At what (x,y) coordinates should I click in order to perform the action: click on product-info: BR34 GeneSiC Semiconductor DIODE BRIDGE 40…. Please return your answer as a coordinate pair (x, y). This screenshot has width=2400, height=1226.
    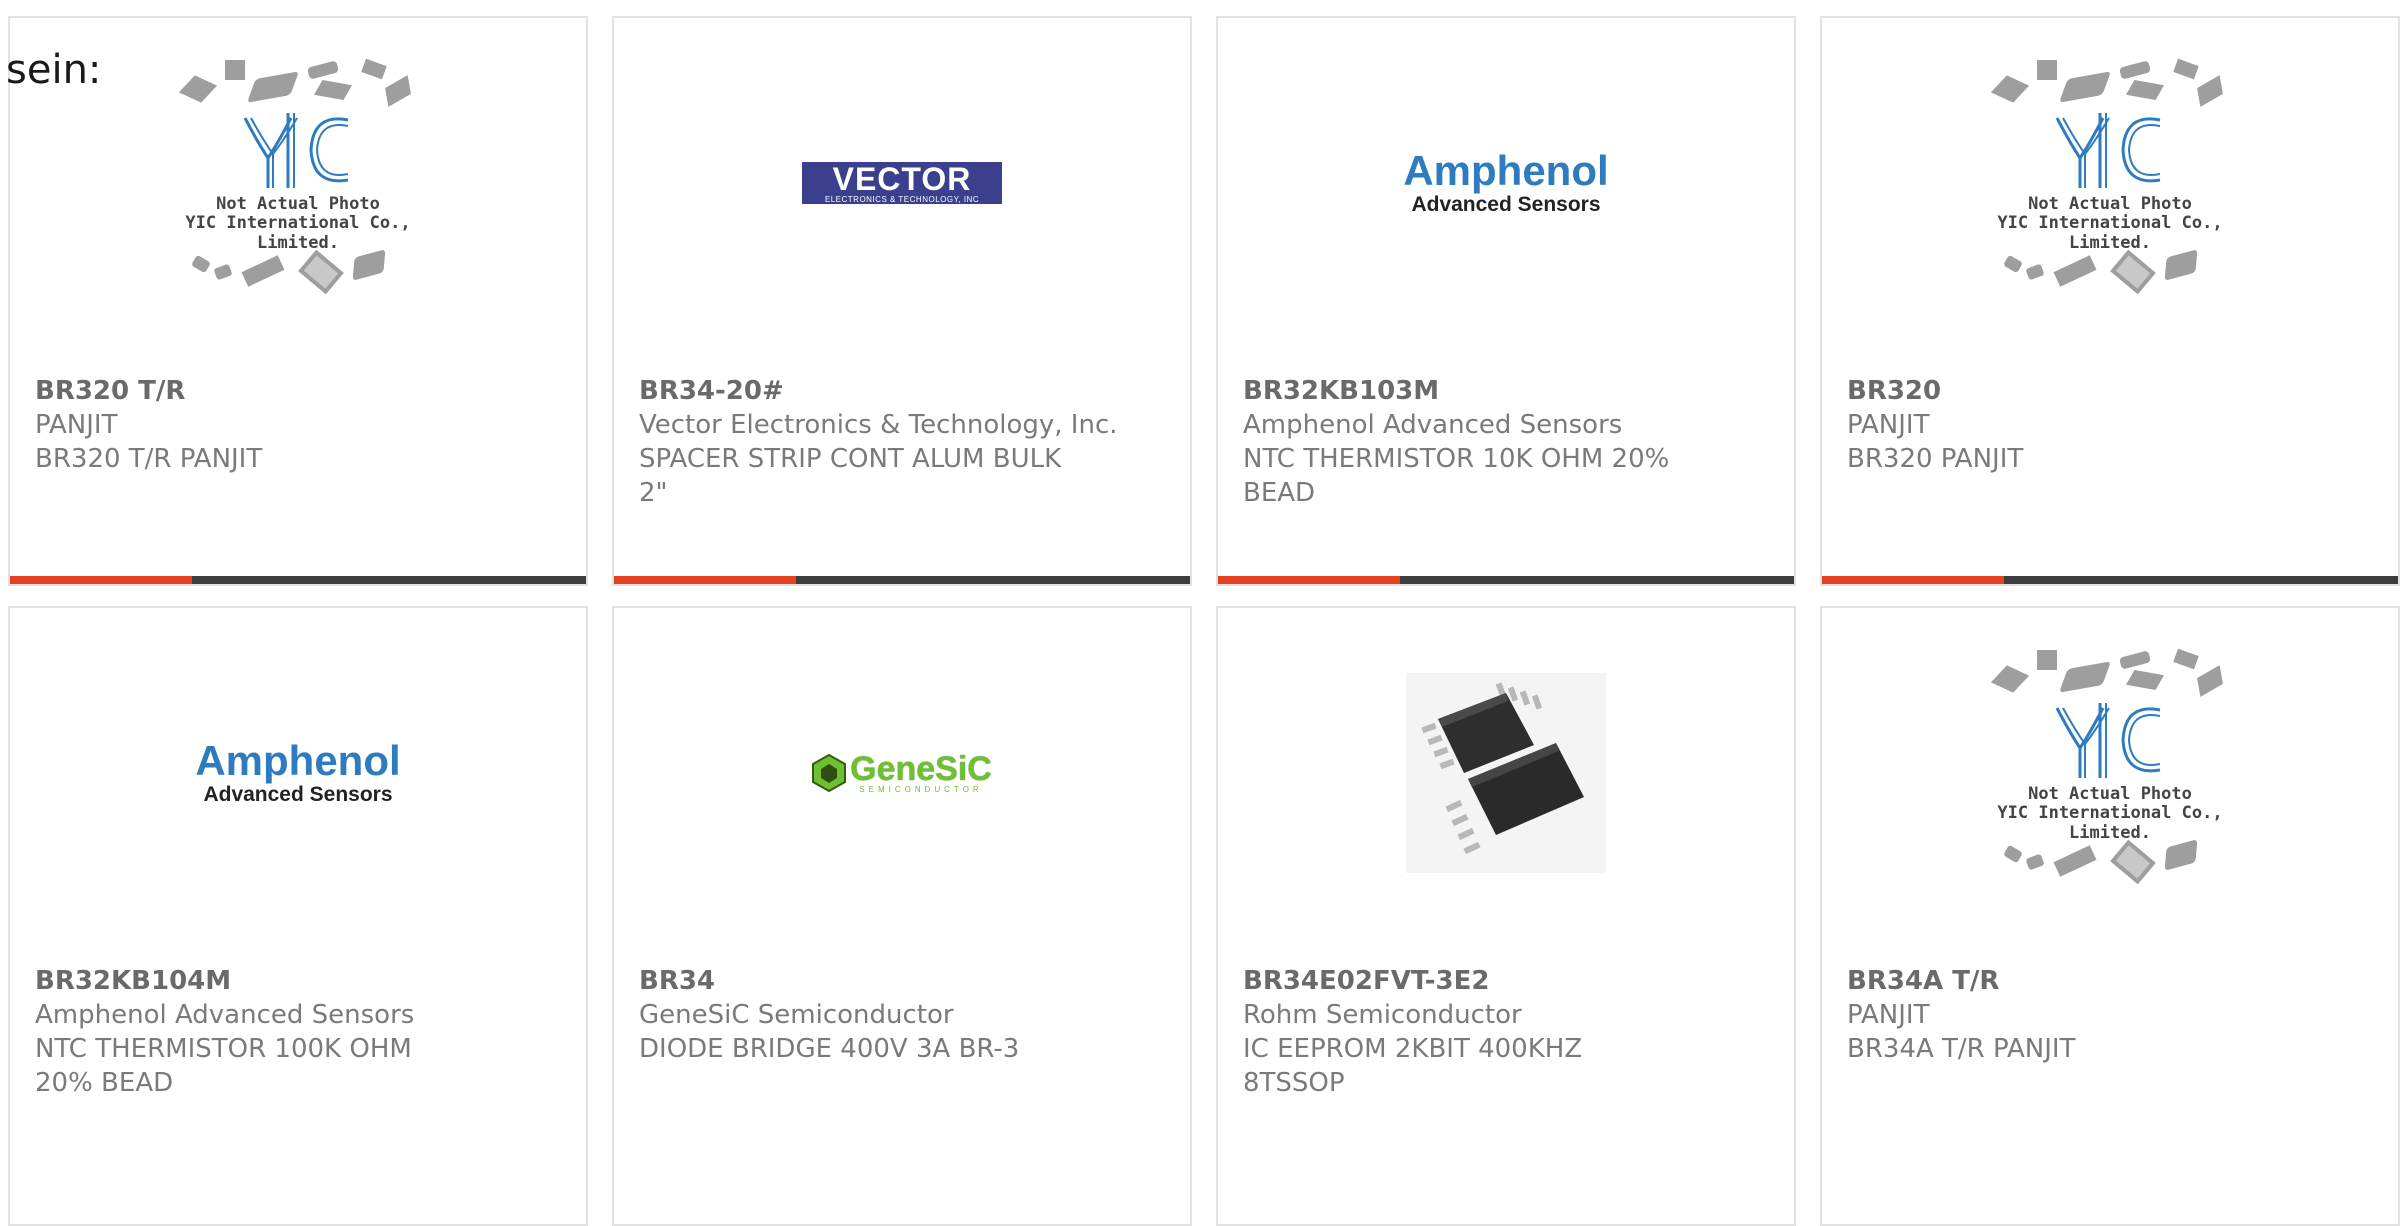
    Looking at the image, I should click on (899, 1015).